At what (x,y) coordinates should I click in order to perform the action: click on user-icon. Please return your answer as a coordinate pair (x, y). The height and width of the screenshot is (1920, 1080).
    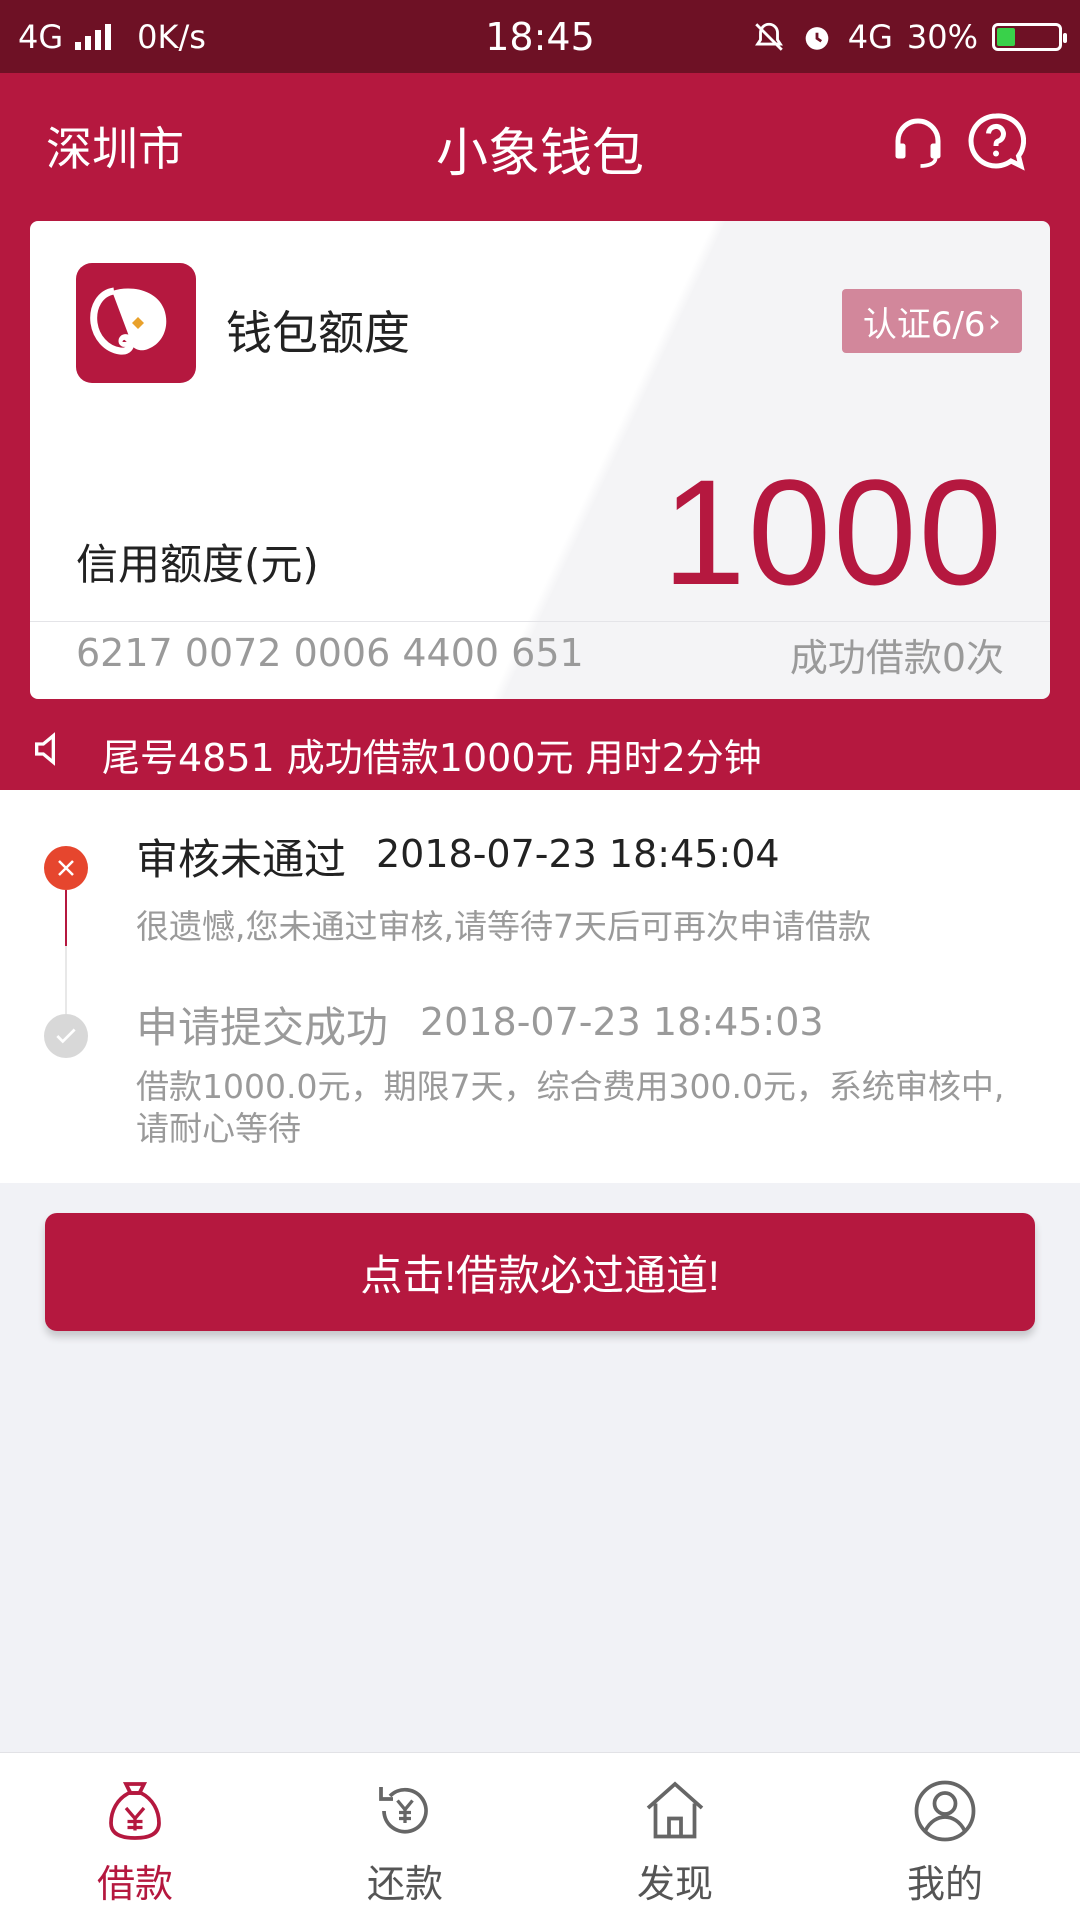
    Looking at the image, I should click on (945, 1811).